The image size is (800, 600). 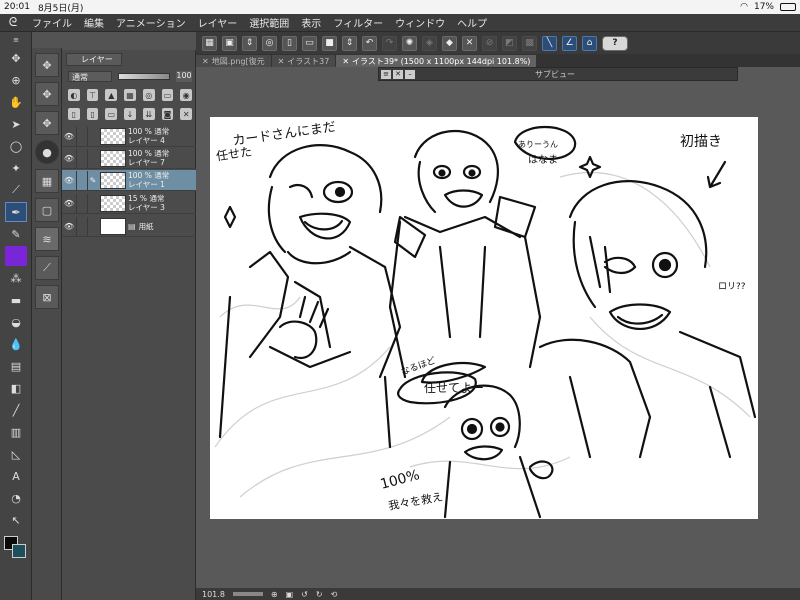 I want to click on fill-tool-icon: ▤, so click(x=16, y=366).